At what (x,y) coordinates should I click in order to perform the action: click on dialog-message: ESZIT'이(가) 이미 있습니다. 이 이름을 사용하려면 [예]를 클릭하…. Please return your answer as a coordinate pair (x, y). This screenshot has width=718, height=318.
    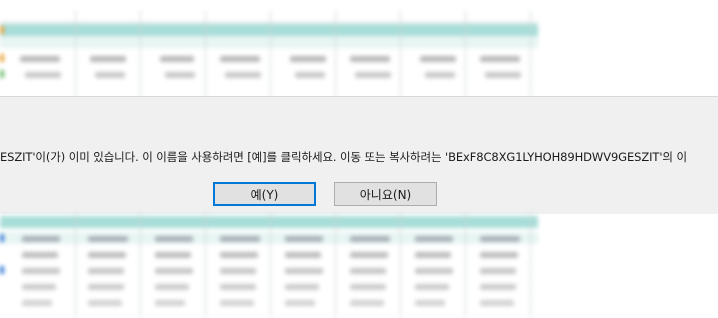
    Looking at the image, I should click on (343, 157).